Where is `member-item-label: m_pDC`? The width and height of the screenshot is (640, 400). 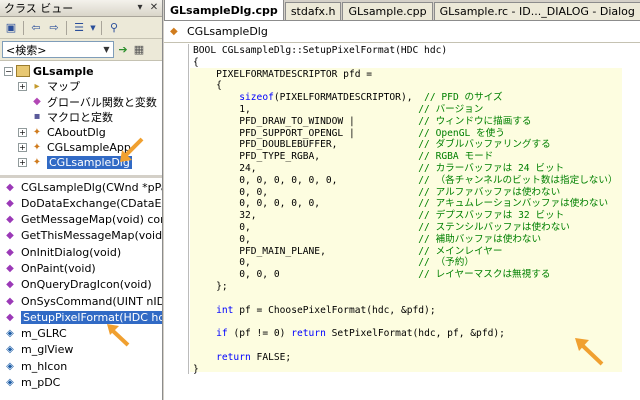 member-item-label: m_pDC is located at coordinates (41, 383).